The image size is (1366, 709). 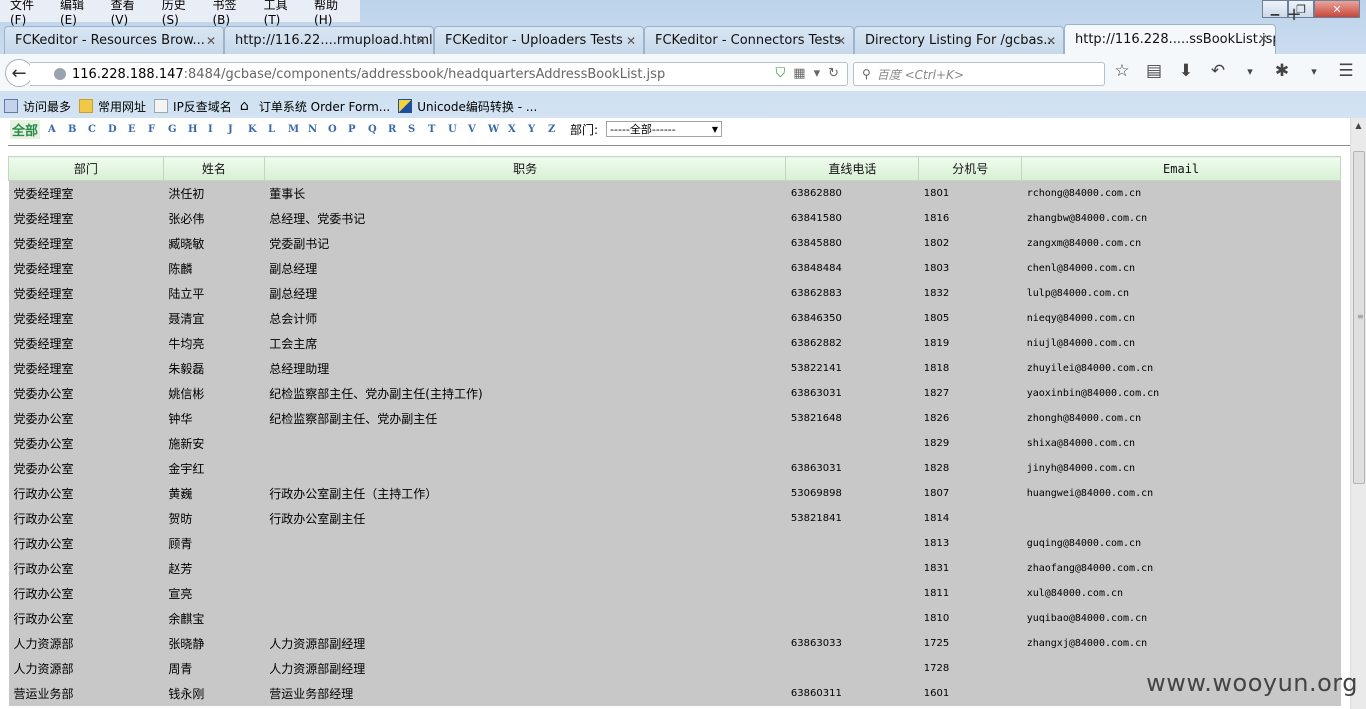 I want to click on letter-link: A, so click(x=58, y=129).